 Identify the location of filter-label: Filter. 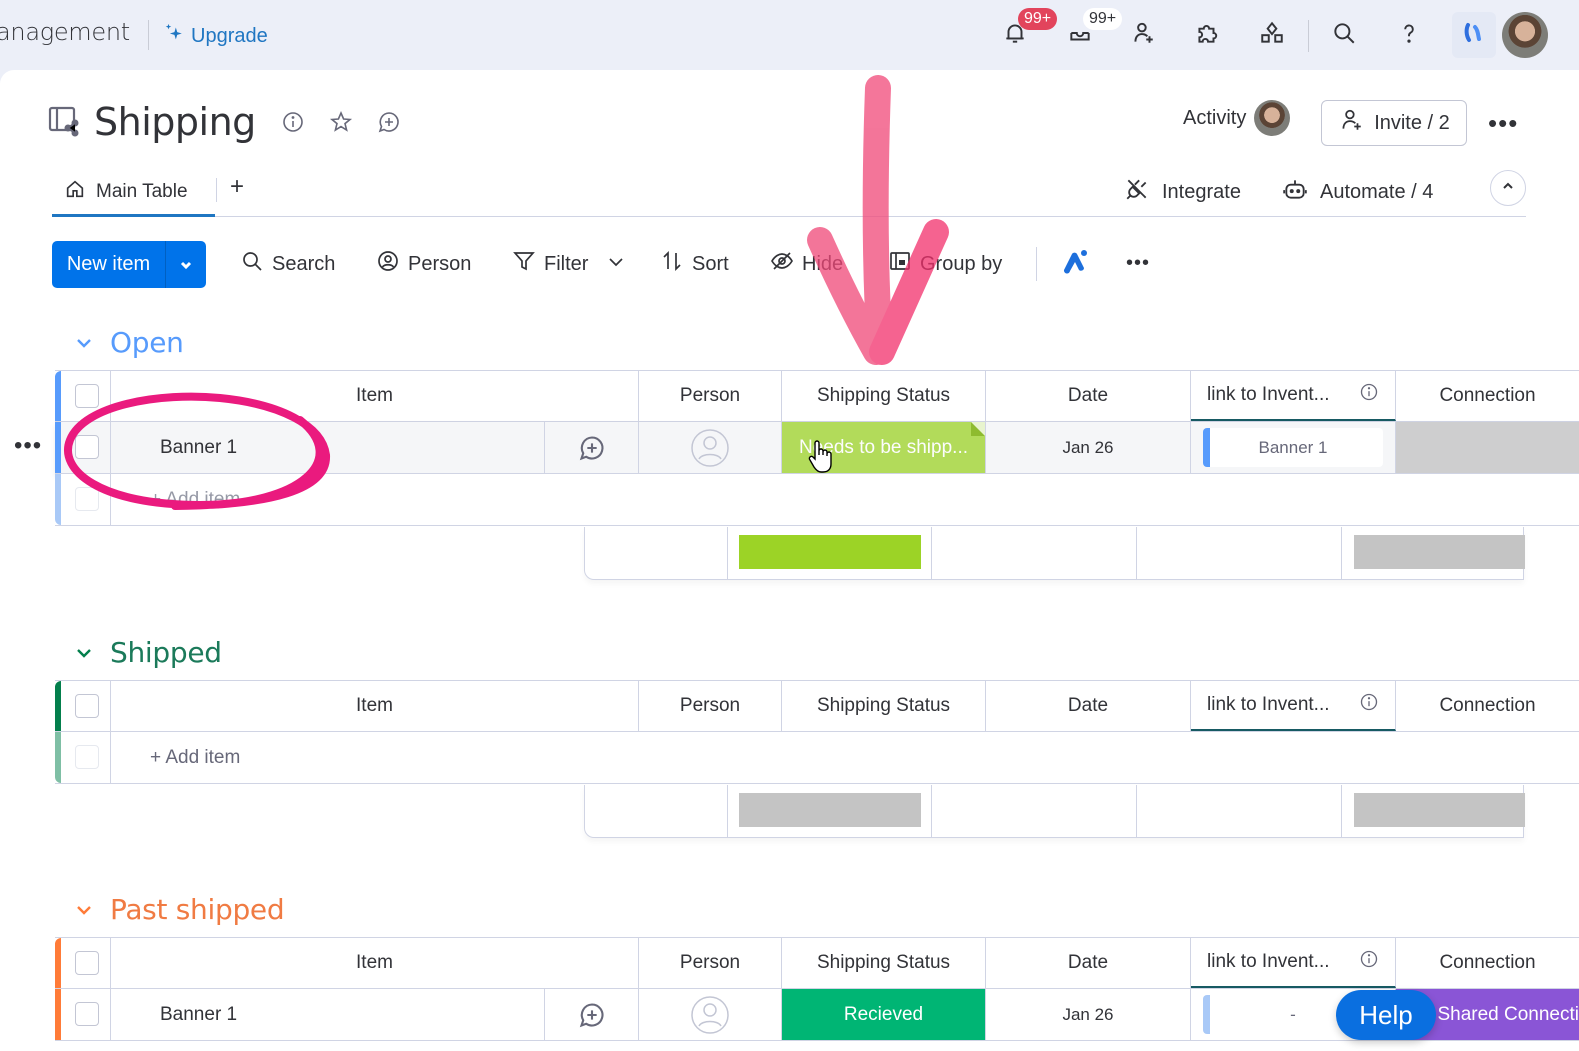
(566, 263).